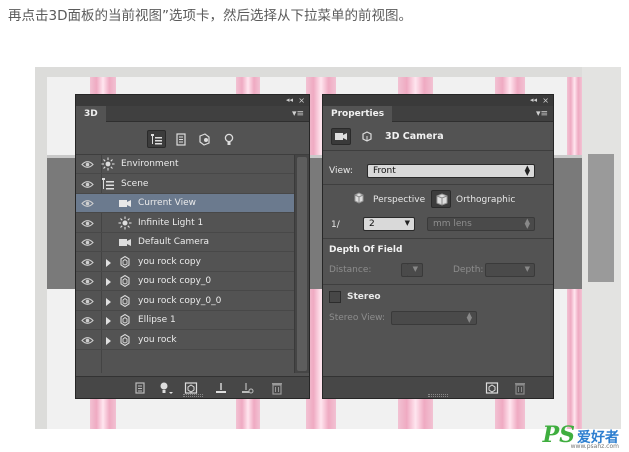 This screenshot has width=629, height=452. What do you see at coordinates (359, 199) in the screenshot?
I see `perspective-icon` at bounding box center [359, 199].